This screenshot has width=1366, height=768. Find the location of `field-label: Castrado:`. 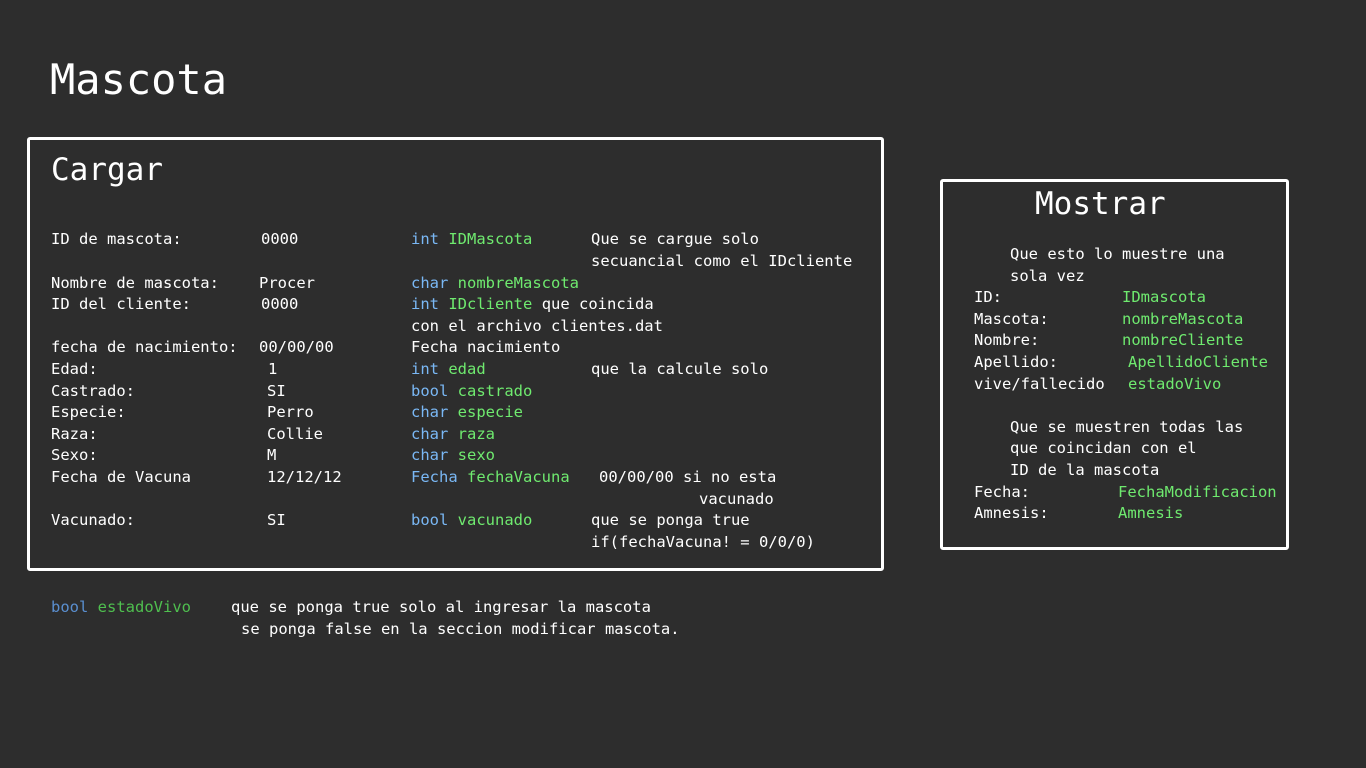

field-label: Castrado: is located at coordinates (93, 391).